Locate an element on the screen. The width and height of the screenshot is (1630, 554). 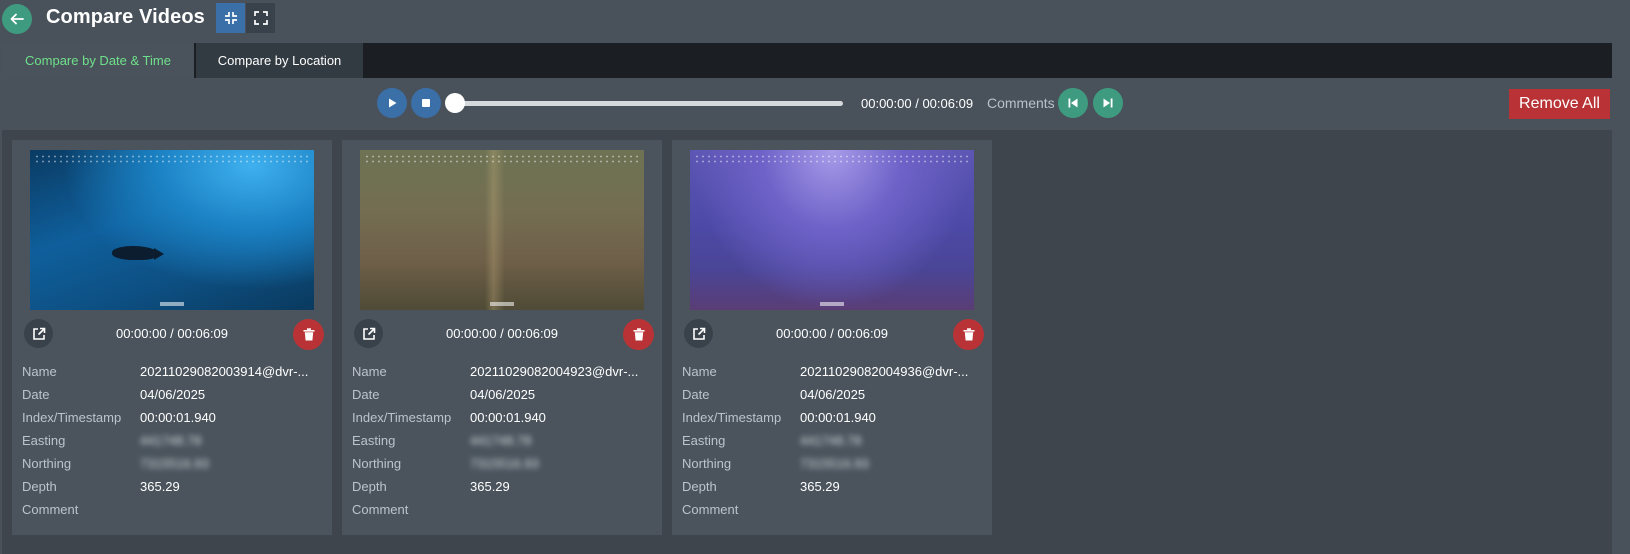
stop-icon is located at coordinates (426, 103).